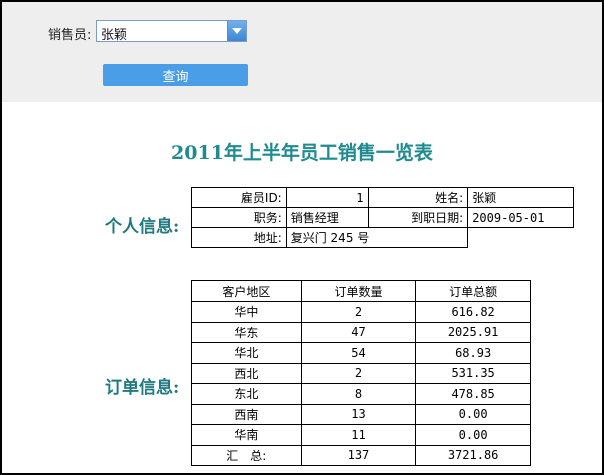 The width and height of the screenshot is (604, 475). What do you see at coordinates (171, 31) in the screenshot?
I see `salesperson-select: 张颖` at bounding box center [171, 31].